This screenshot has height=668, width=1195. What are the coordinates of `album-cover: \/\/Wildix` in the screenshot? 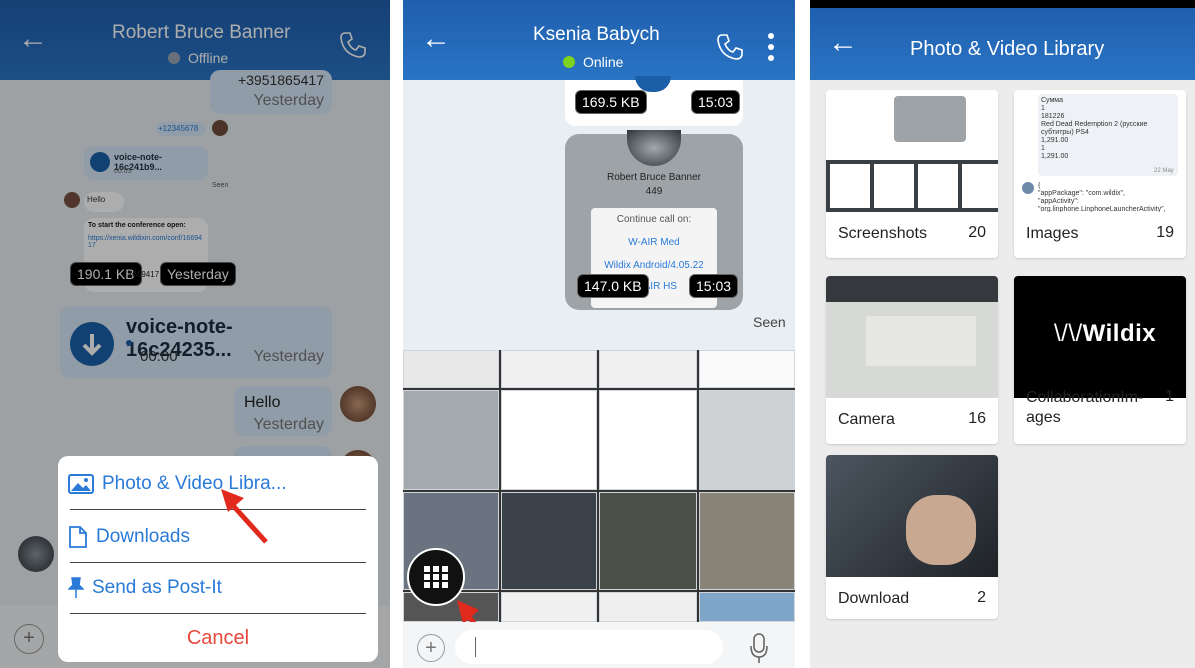 It's located at (1100, 337).